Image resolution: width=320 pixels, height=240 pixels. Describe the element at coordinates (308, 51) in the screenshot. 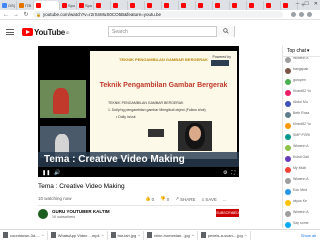

I see `chevron-down-icon: ▾` at that location.